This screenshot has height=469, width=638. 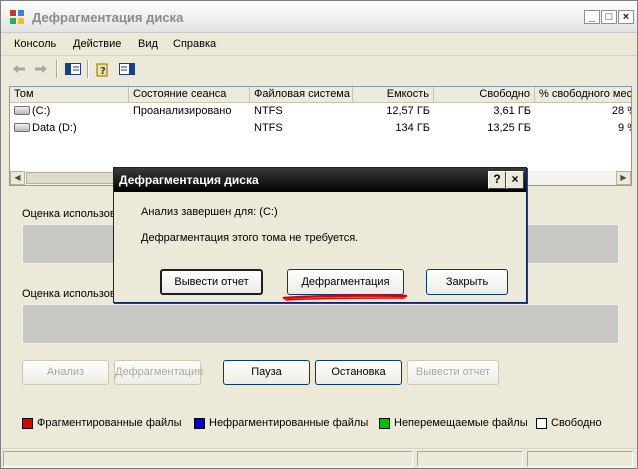 What do you see at coordinates (624, 128) in the screenshot?
I see `free-percent-cell: 9 %` at bounding box center [624, 128].